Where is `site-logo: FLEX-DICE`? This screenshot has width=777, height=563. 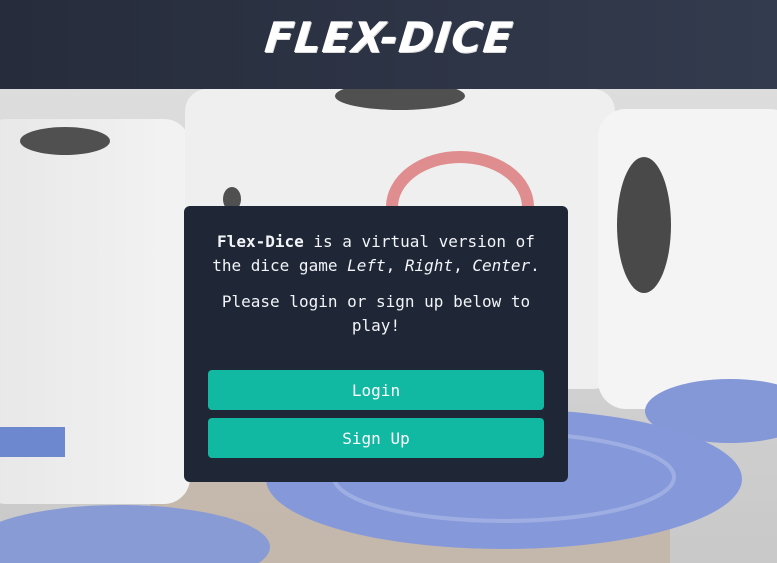 site-logo: FLEX-DICE is located at coordinates (388, 37).